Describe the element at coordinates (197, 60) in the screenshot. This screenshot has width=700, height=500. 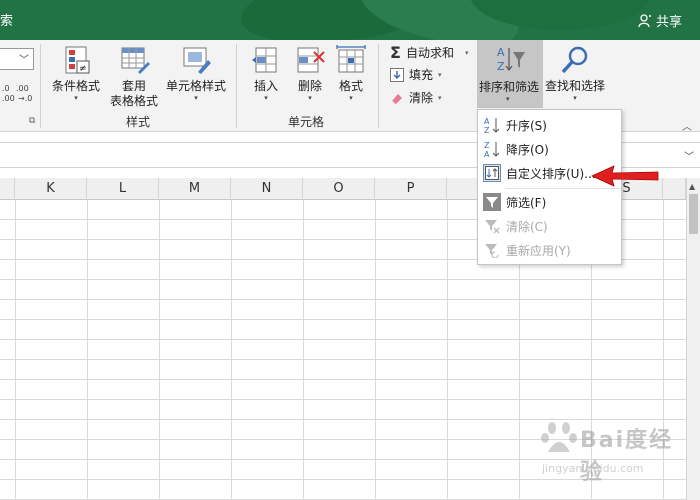
I see `cell-styles-icon` at that location.